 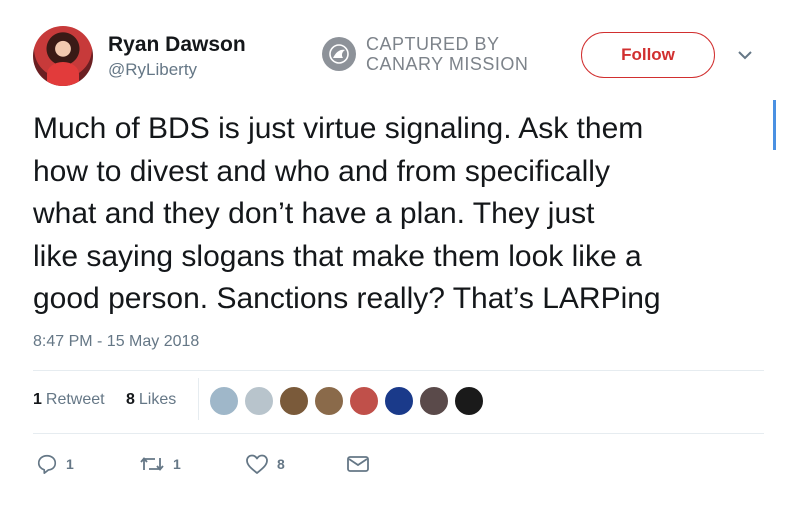 What do you see at coordinates (339, 54) in the screenshot?
I see `canary-mission-logo-icon` at bounding box center [339, 54].